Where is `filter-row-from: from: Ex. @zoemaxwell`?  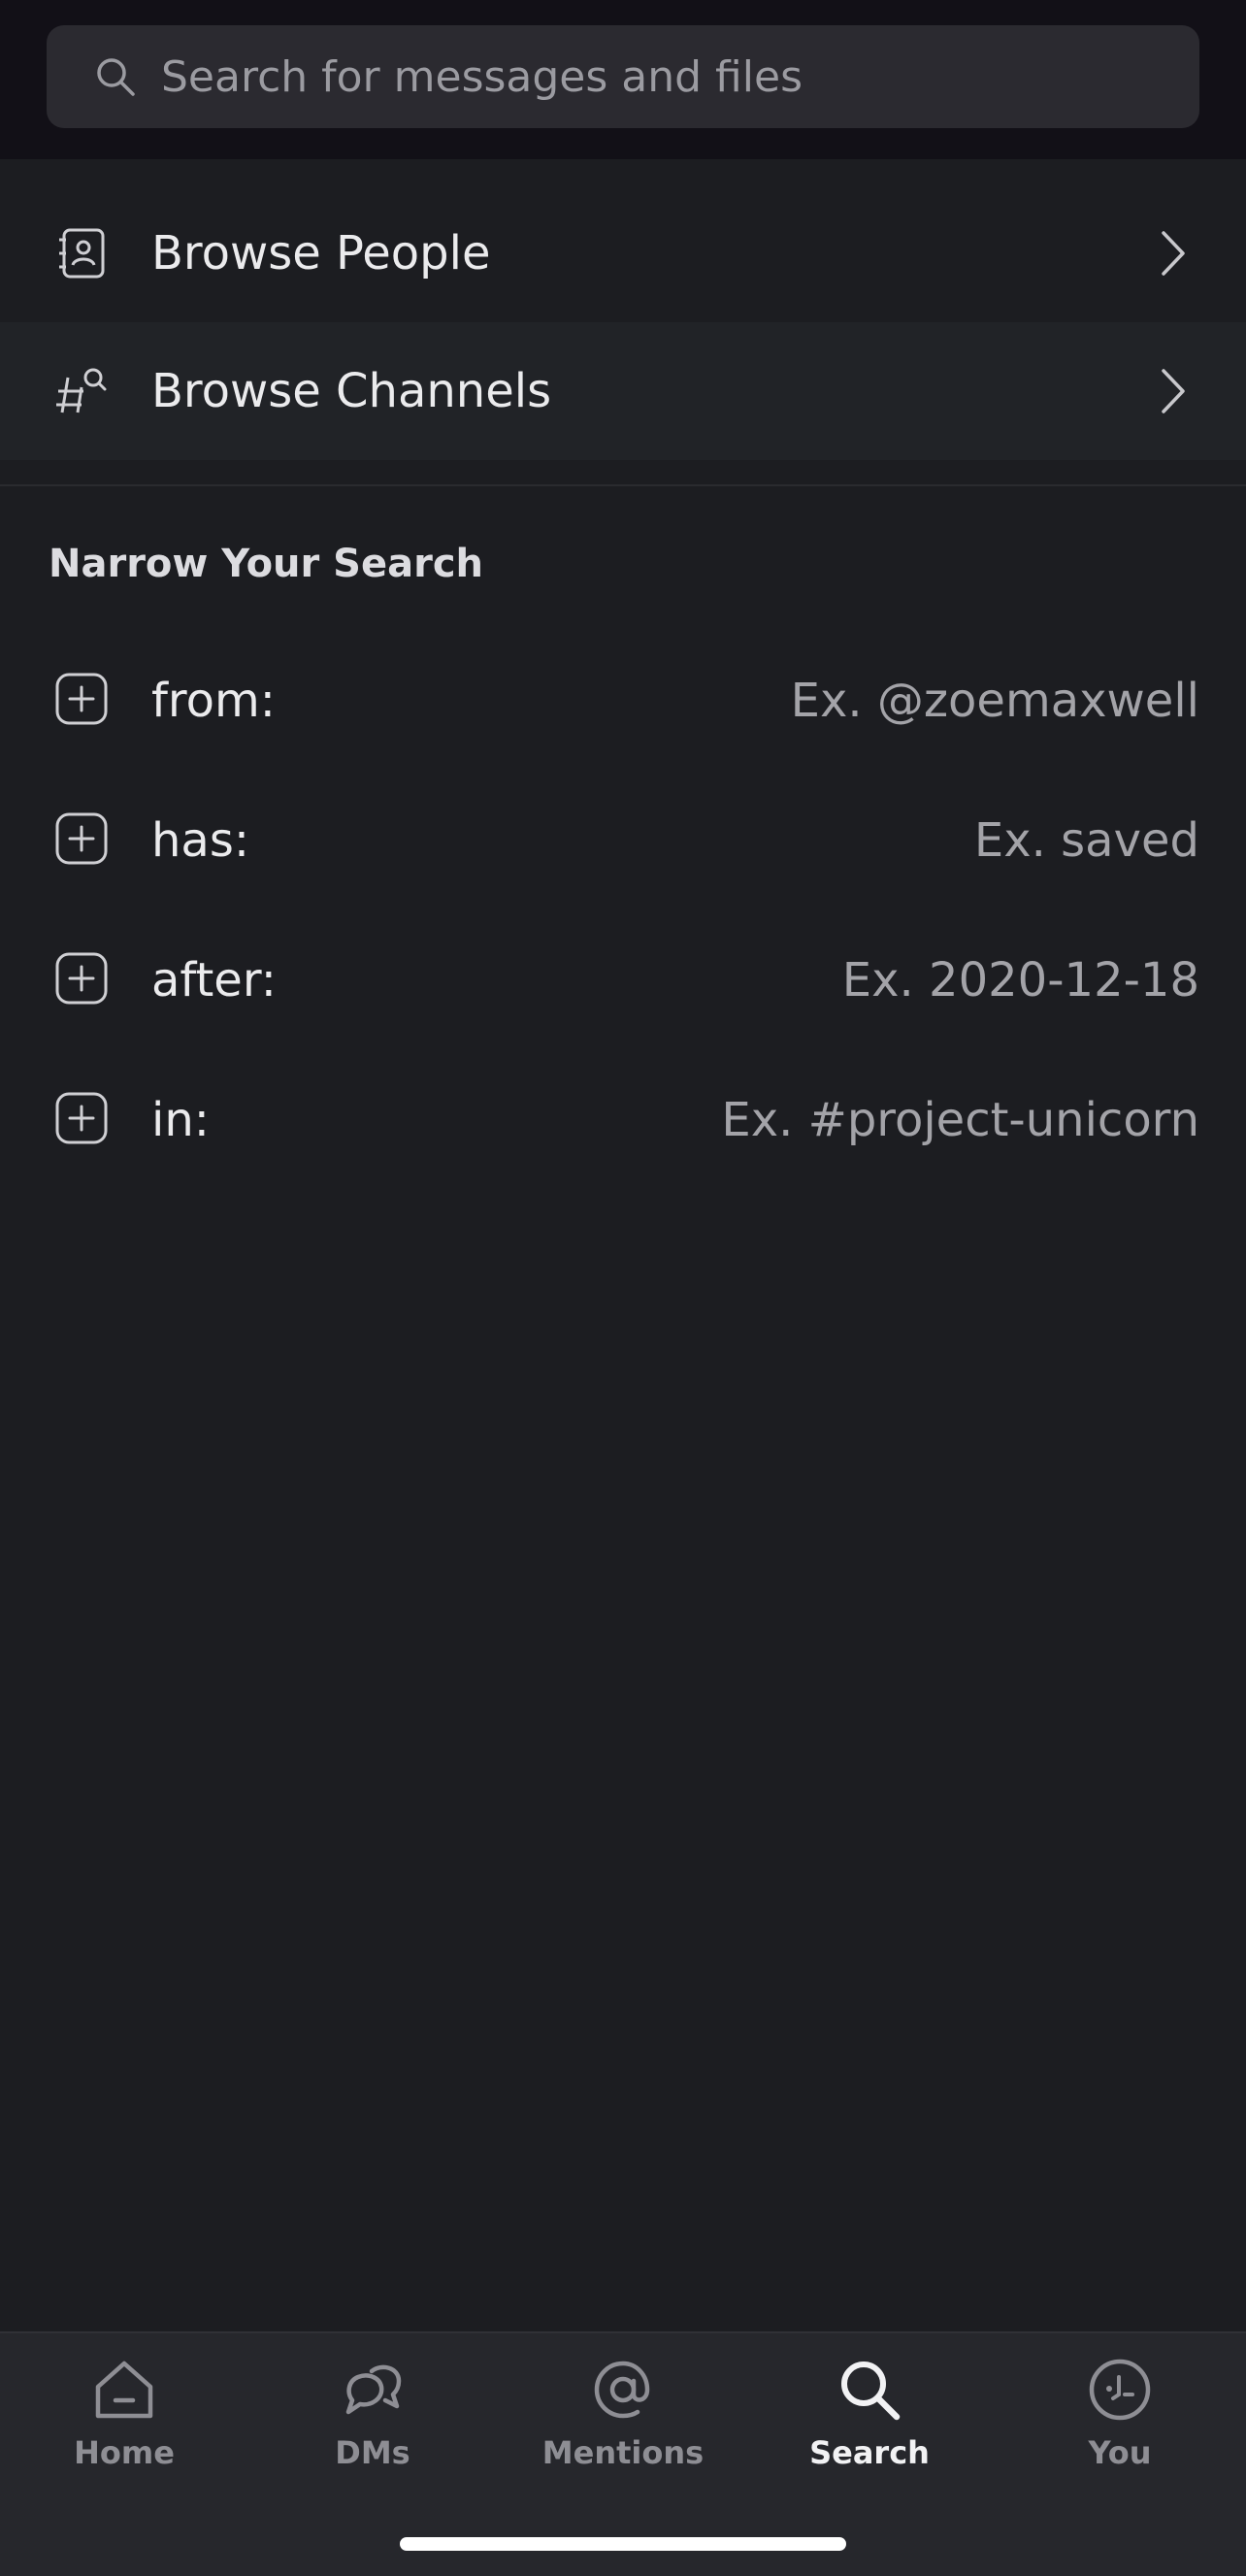
filter-row-from: from: Ex. @zoemaxwell is located at coordinates (623, 698).